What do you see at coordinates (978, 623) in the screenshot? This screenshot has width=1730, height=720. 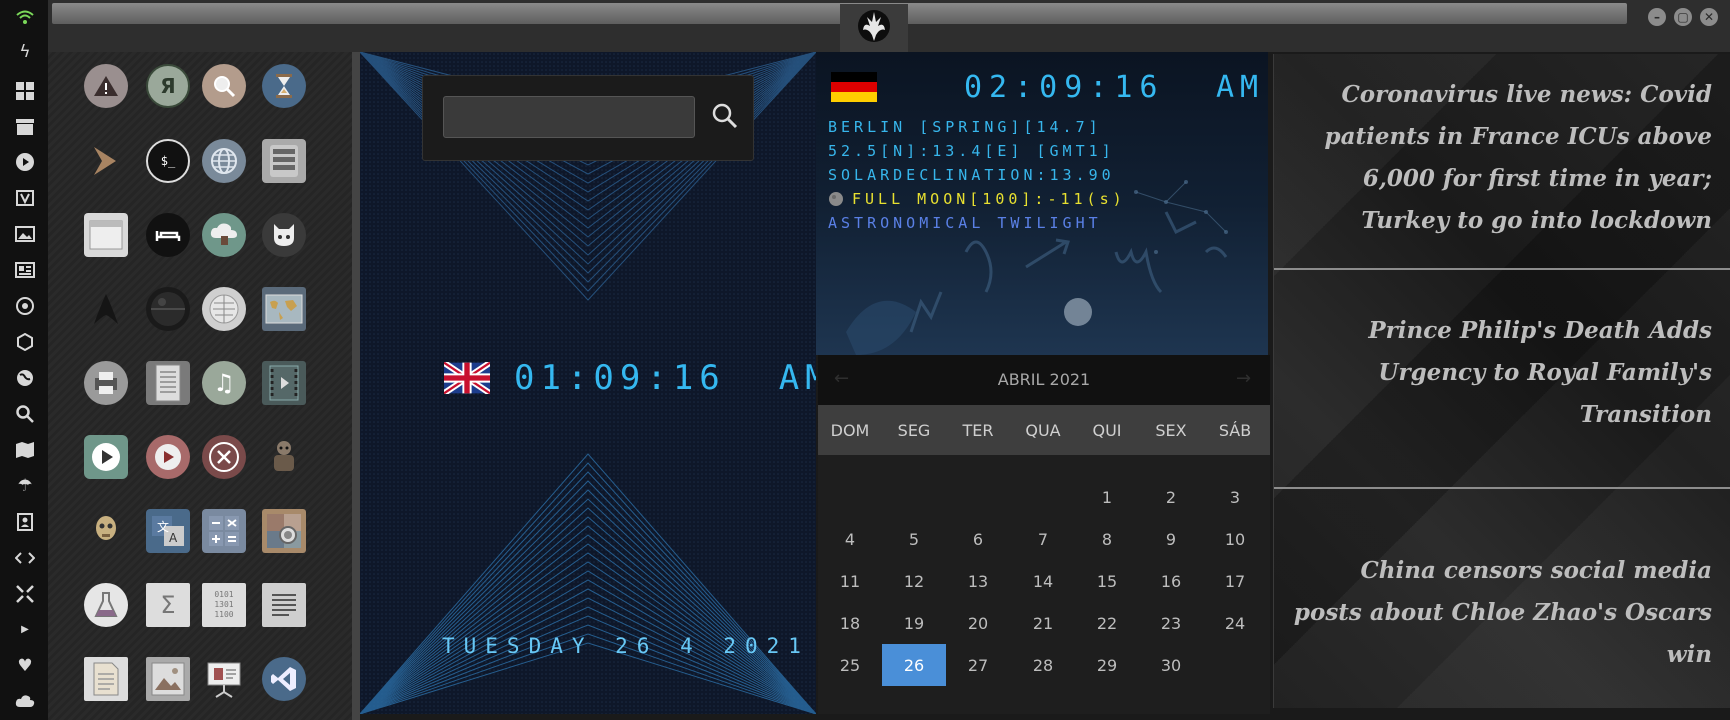 I see `calendar-day: 20` at bounding box center [978, 623].